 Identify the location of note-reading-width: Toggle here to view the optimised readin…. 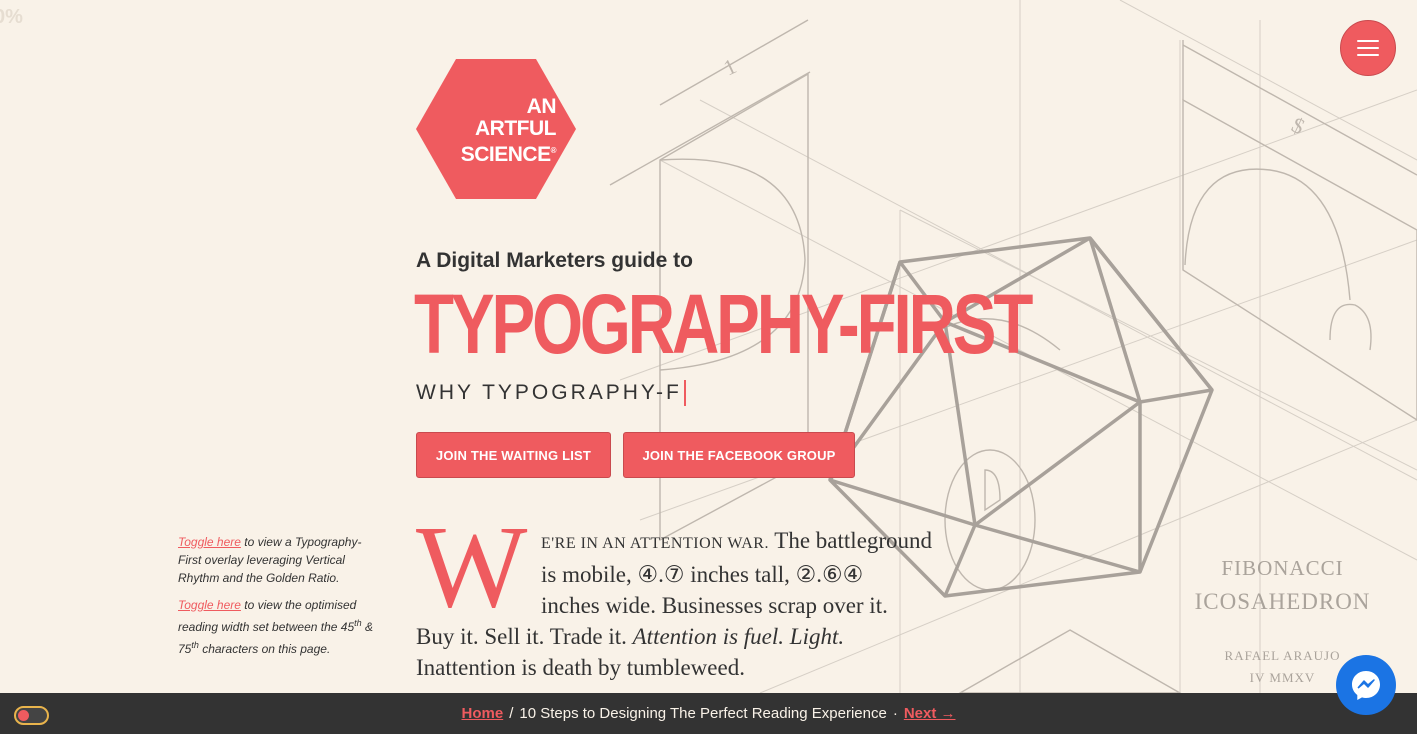
(275, 627).